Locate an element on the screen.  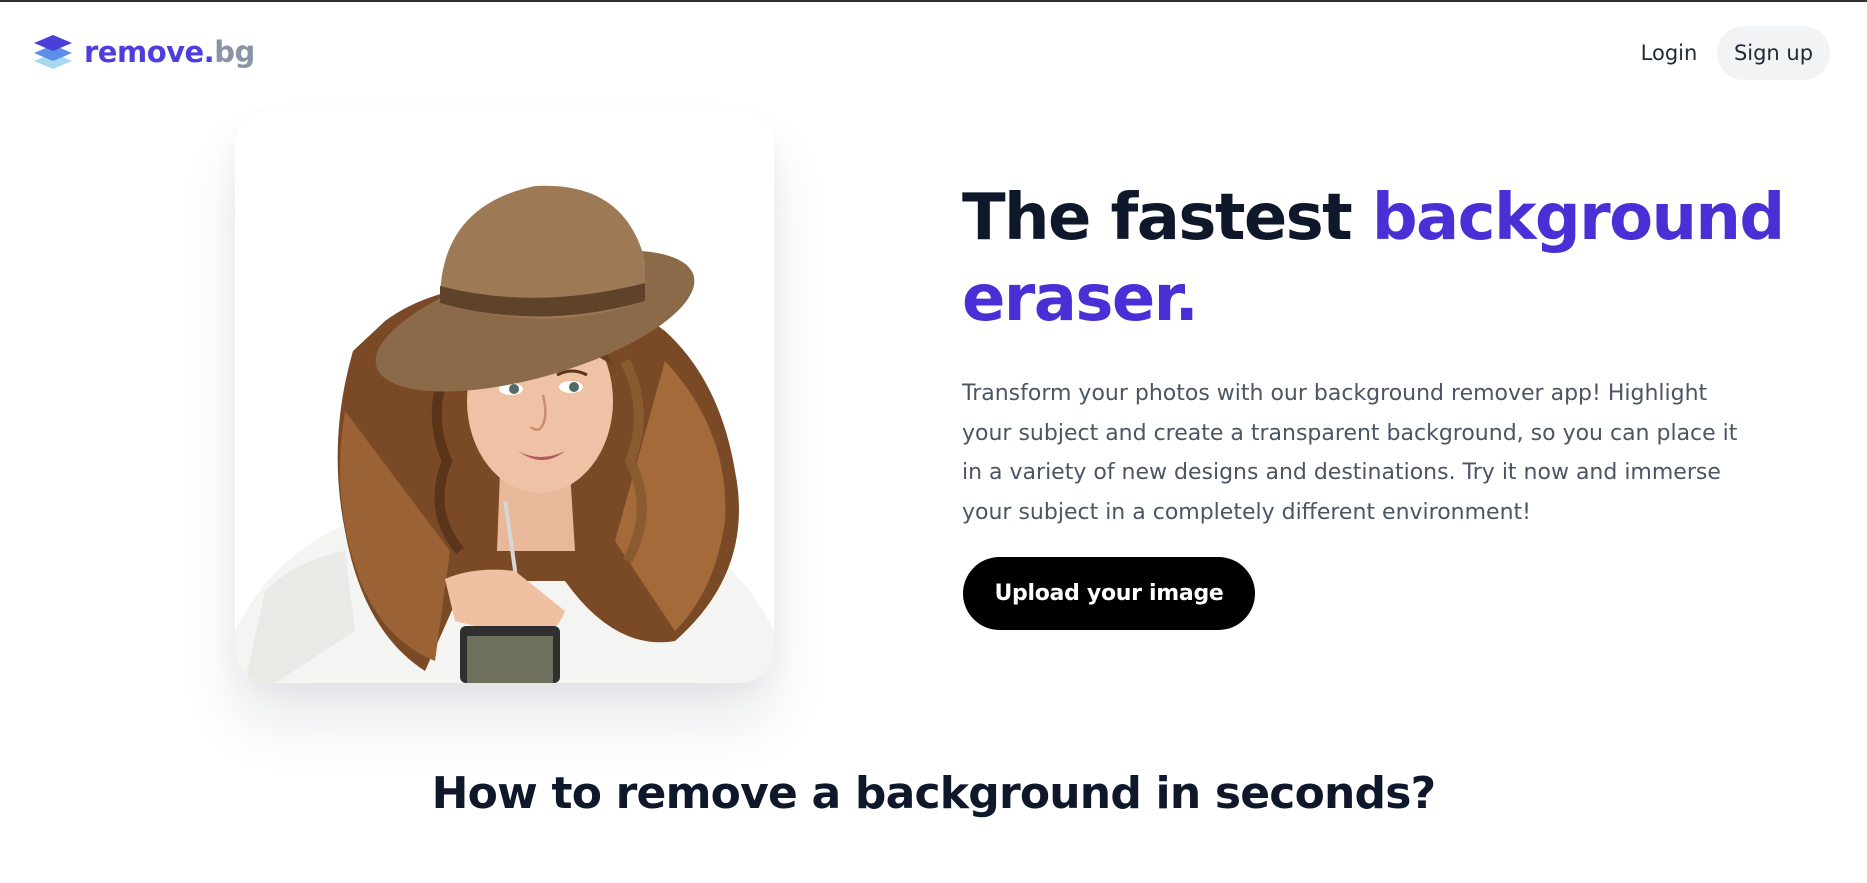
logo-name-main: remove. is located at coordinates (149, 52).